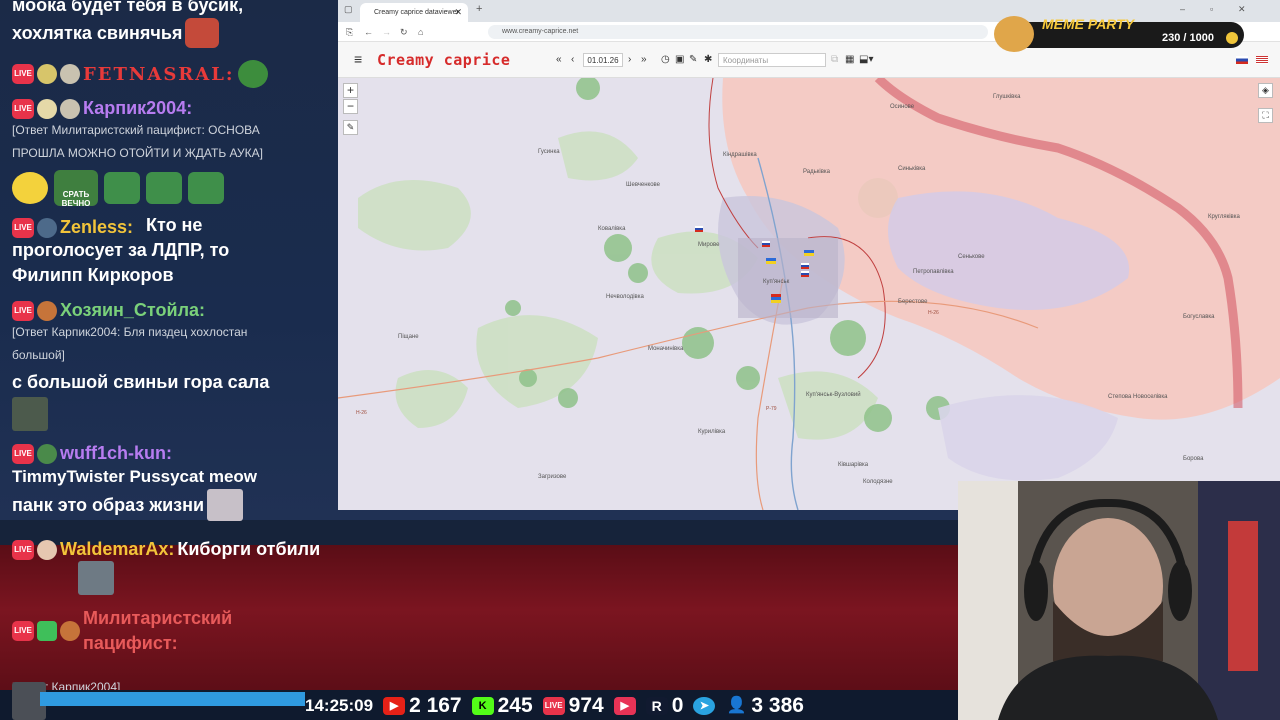 This screenshot has width=1280, height=720. Describe the element at coordinates (358, 59) in the screenshot. I see `hamburger-menu-icon: ≡` at that location.